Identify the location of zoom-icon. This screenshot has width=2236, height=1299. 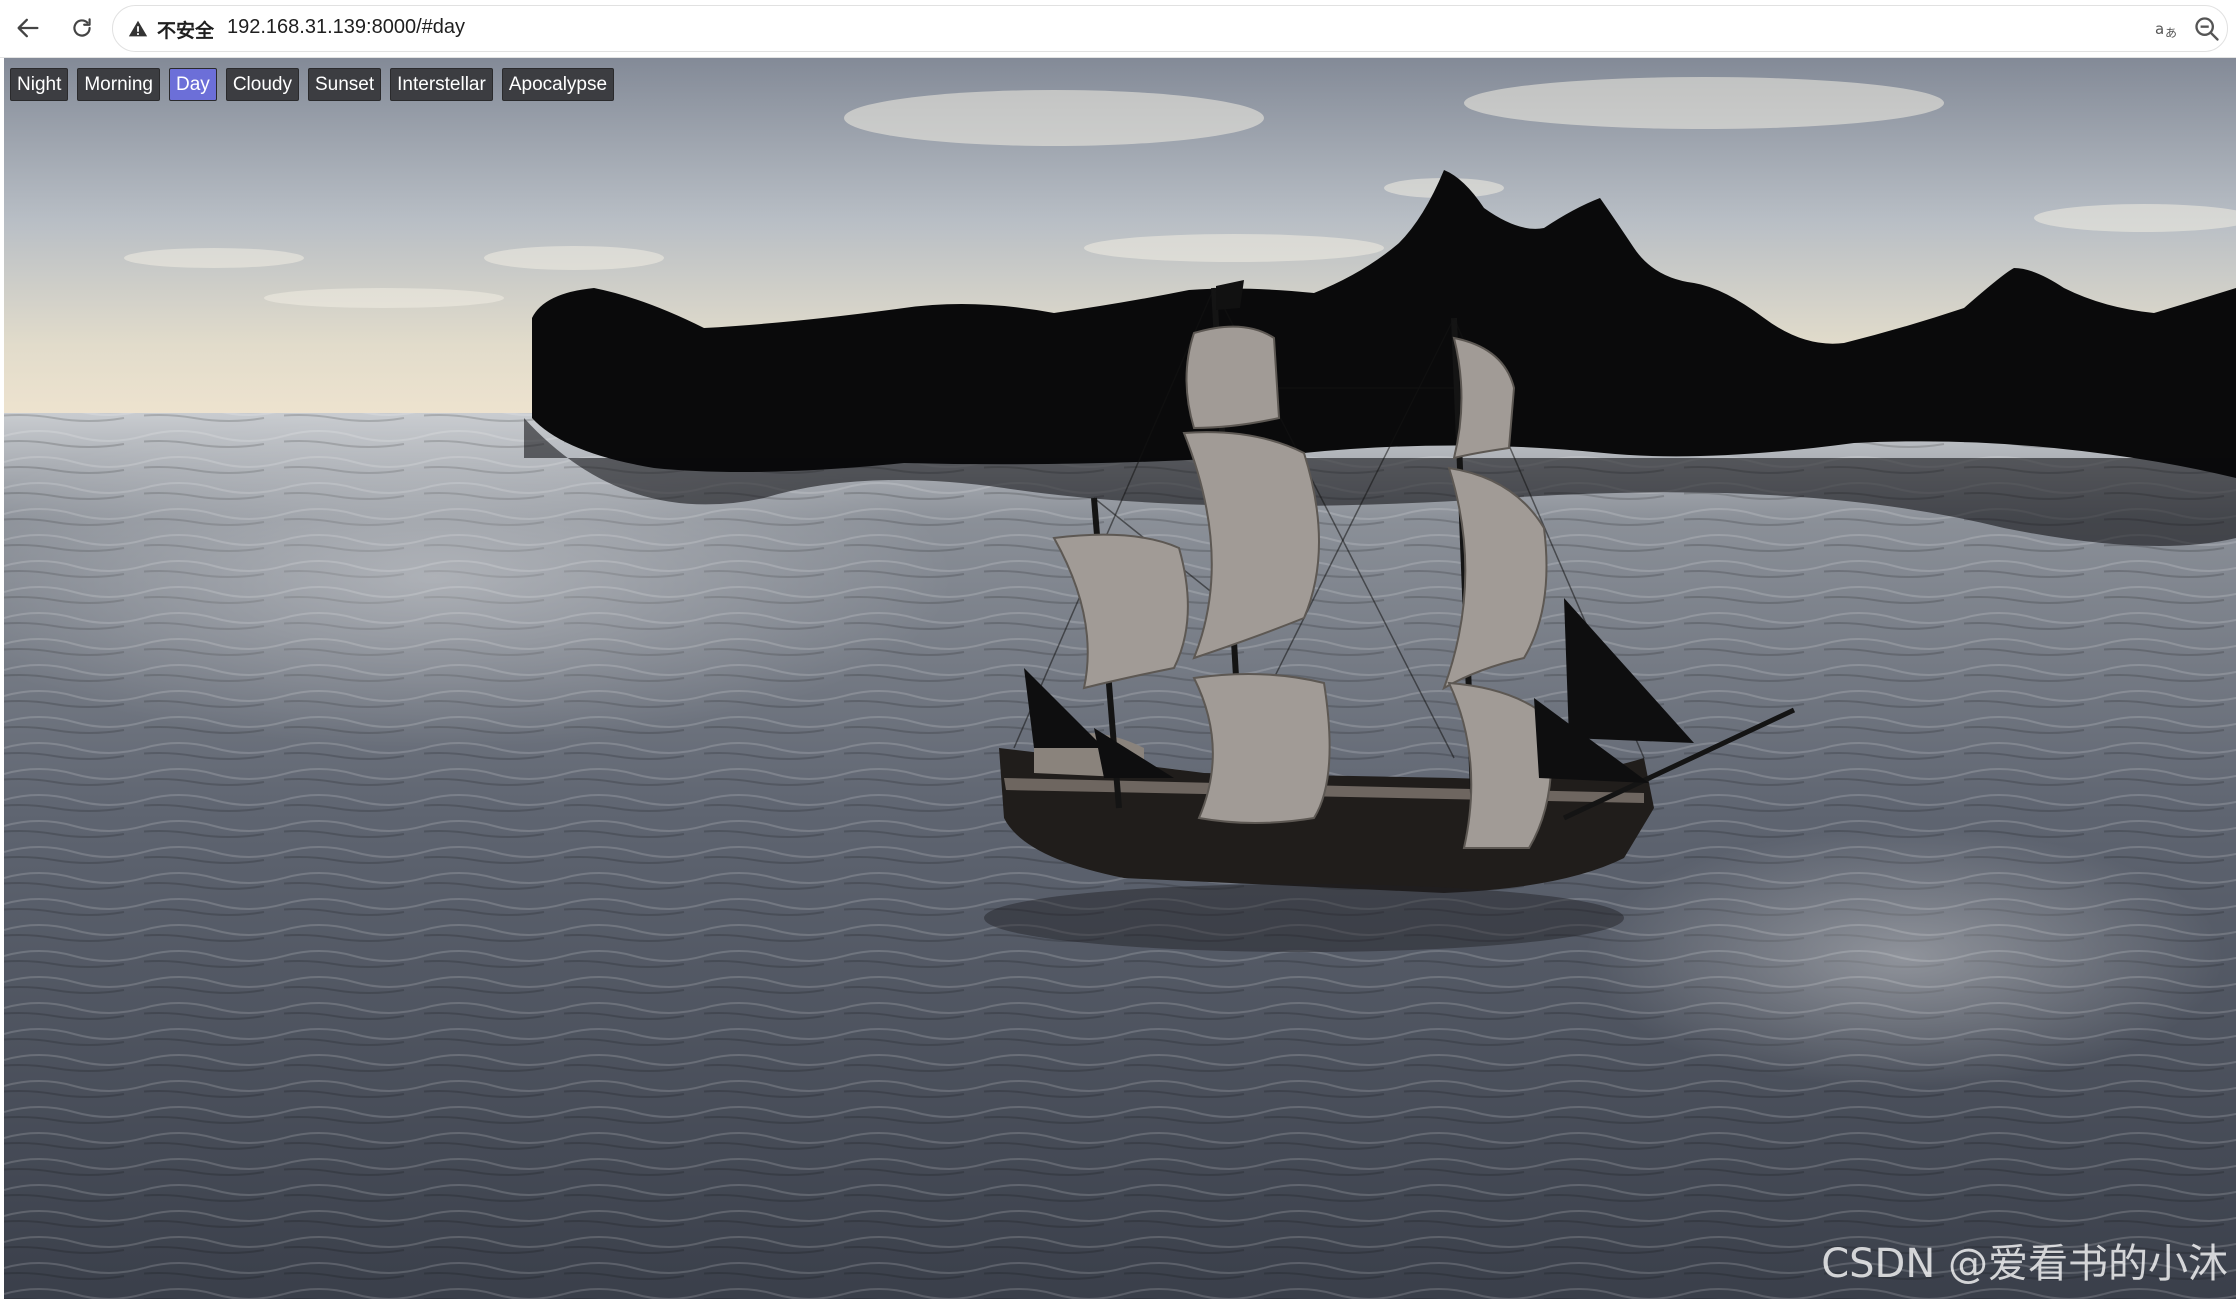
(2207, 29).